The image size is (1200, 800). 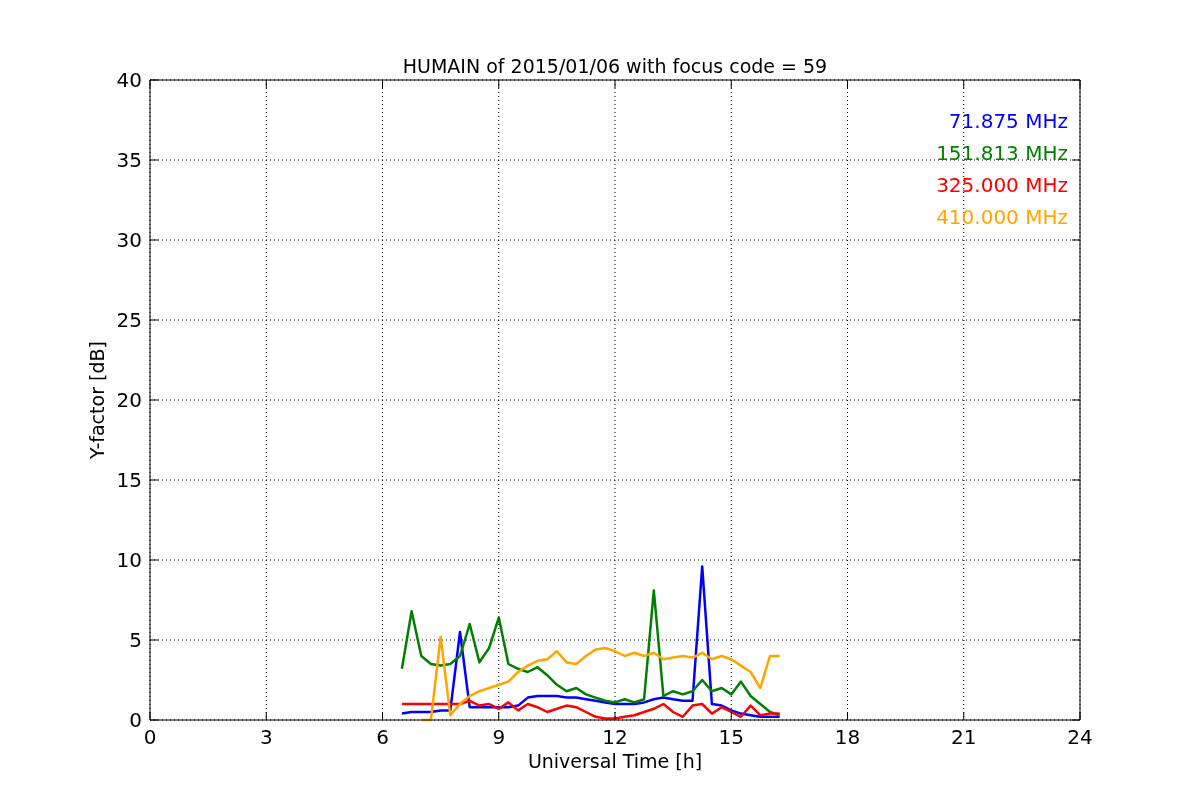 What do you see at coordinates (150, 737) in the screenshot?
I see `x-tick-label: 0` at bounding box center [150, 737].